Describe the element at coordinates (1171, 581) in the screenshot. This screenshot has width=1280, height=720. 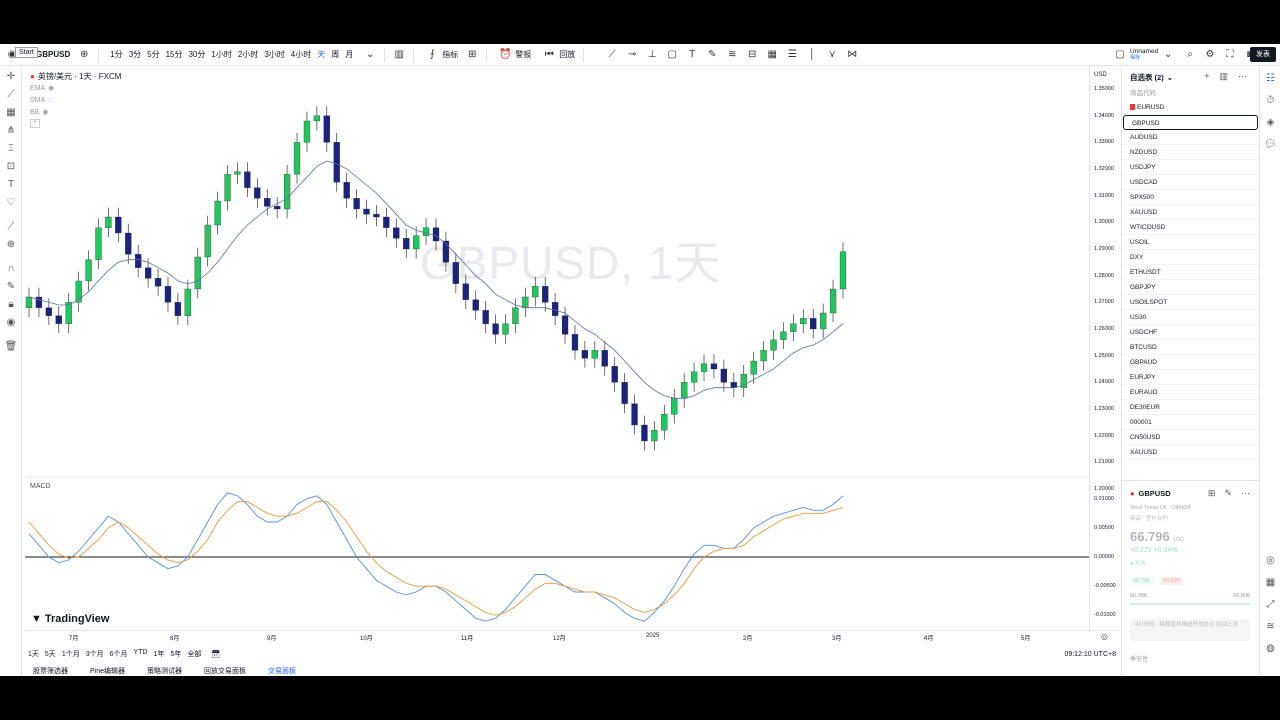
I see `ask-price: 66.826` at that location.